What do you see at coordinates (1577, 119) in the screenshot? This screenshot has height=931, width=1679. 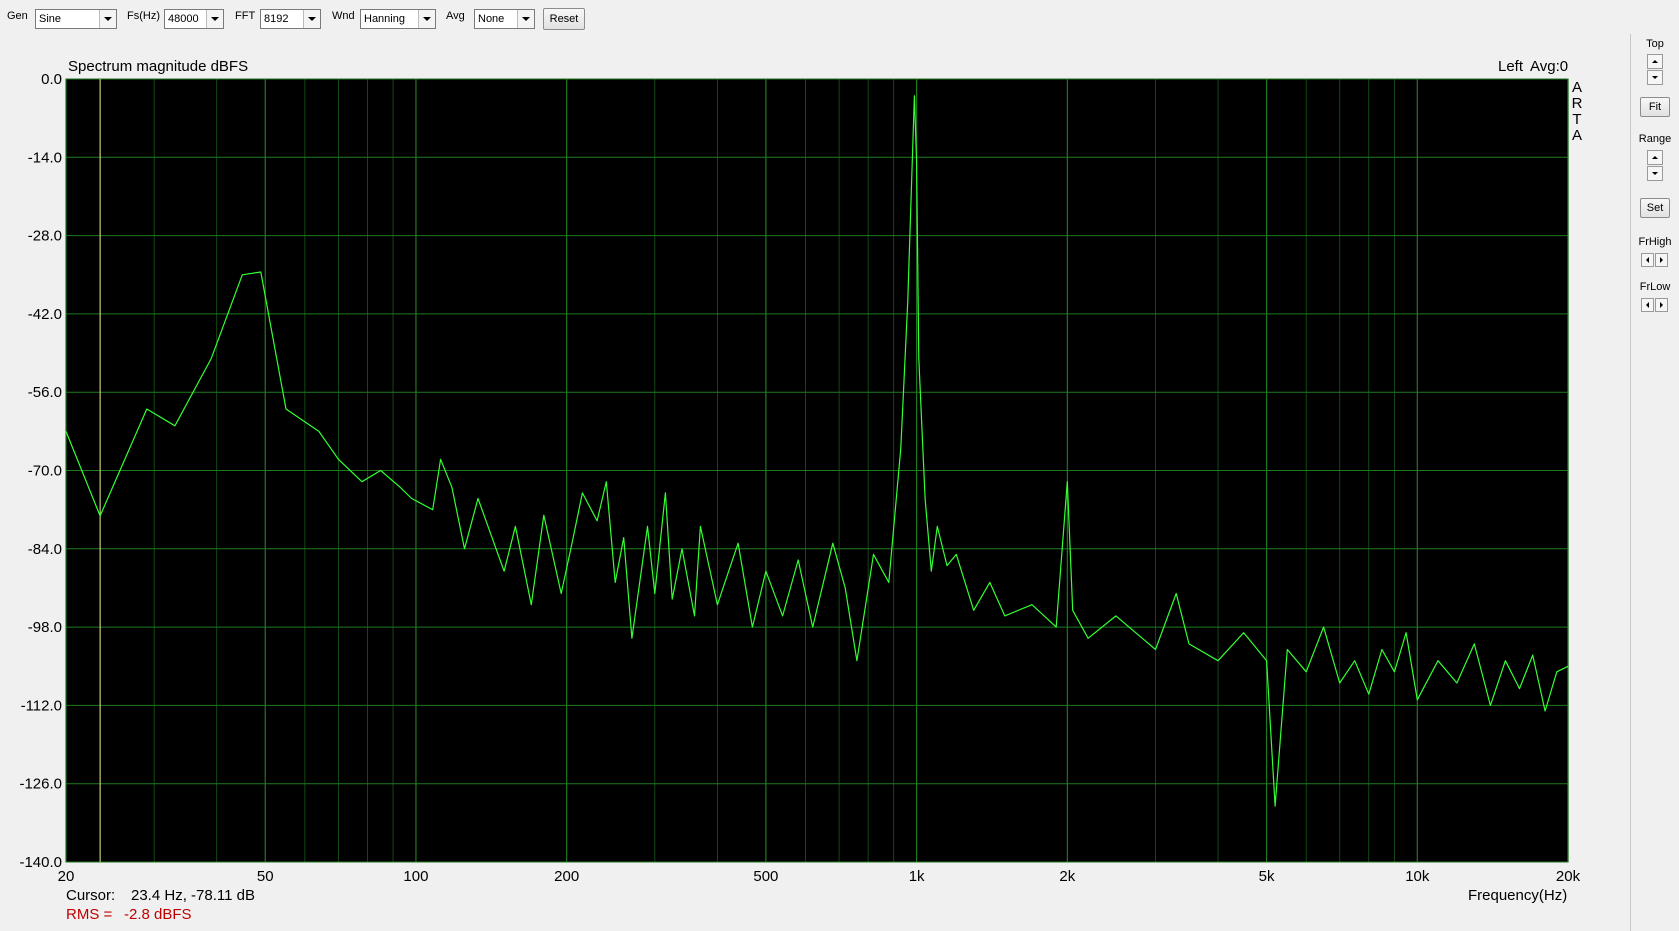 I see `brand-letter: T` at bounding box center [1577, 119].